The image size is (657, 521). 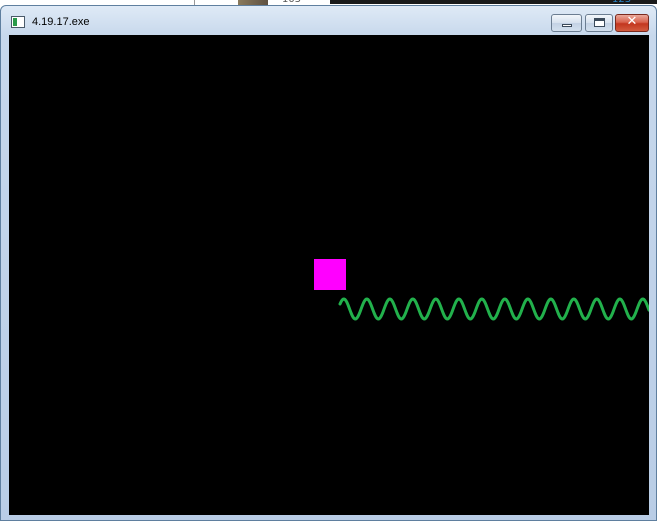 What do you see at coordinates (18, 22) in the screenshot?
I see `console-app-icon` at bounding box center [18, 22].